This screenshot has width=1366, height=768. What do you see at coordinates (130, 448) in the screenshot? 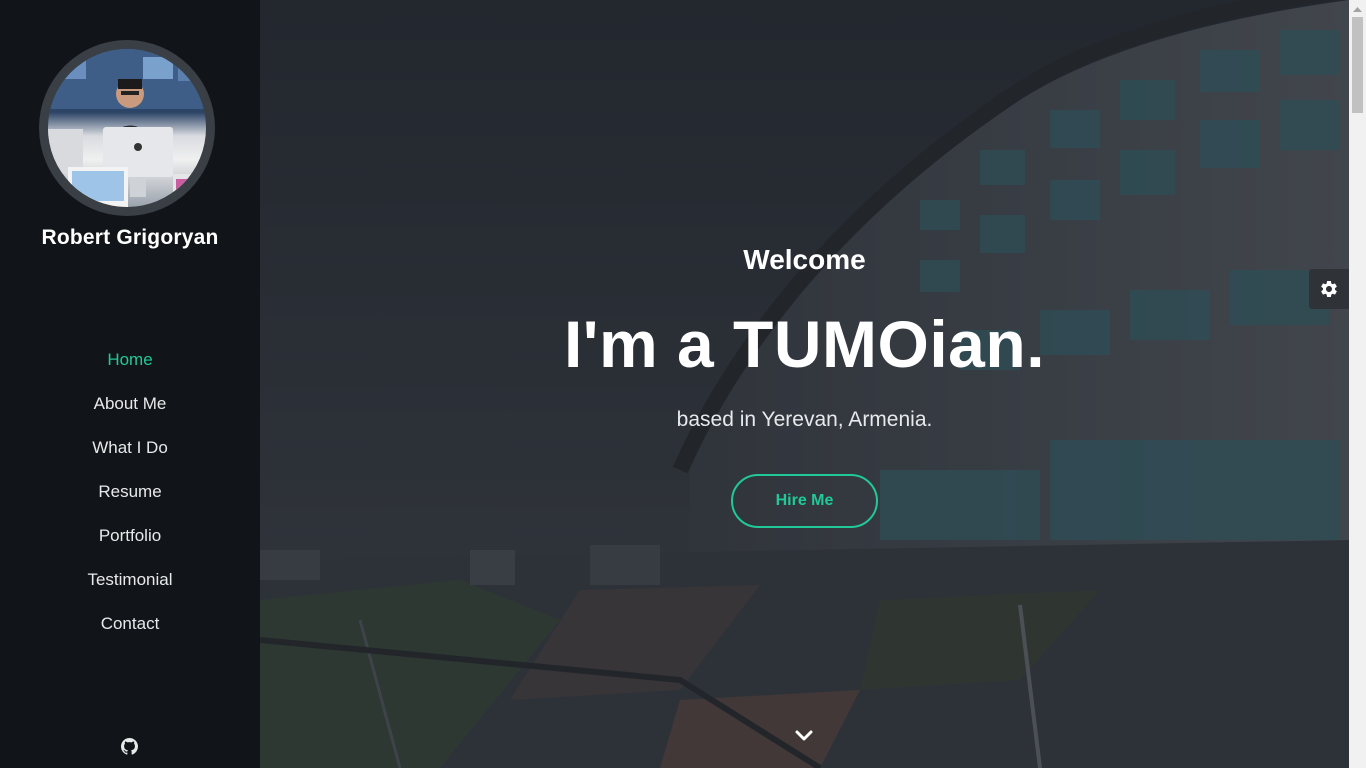
I see `nav-item-what-i-do: What I Do` at bounding box center [130, 448].